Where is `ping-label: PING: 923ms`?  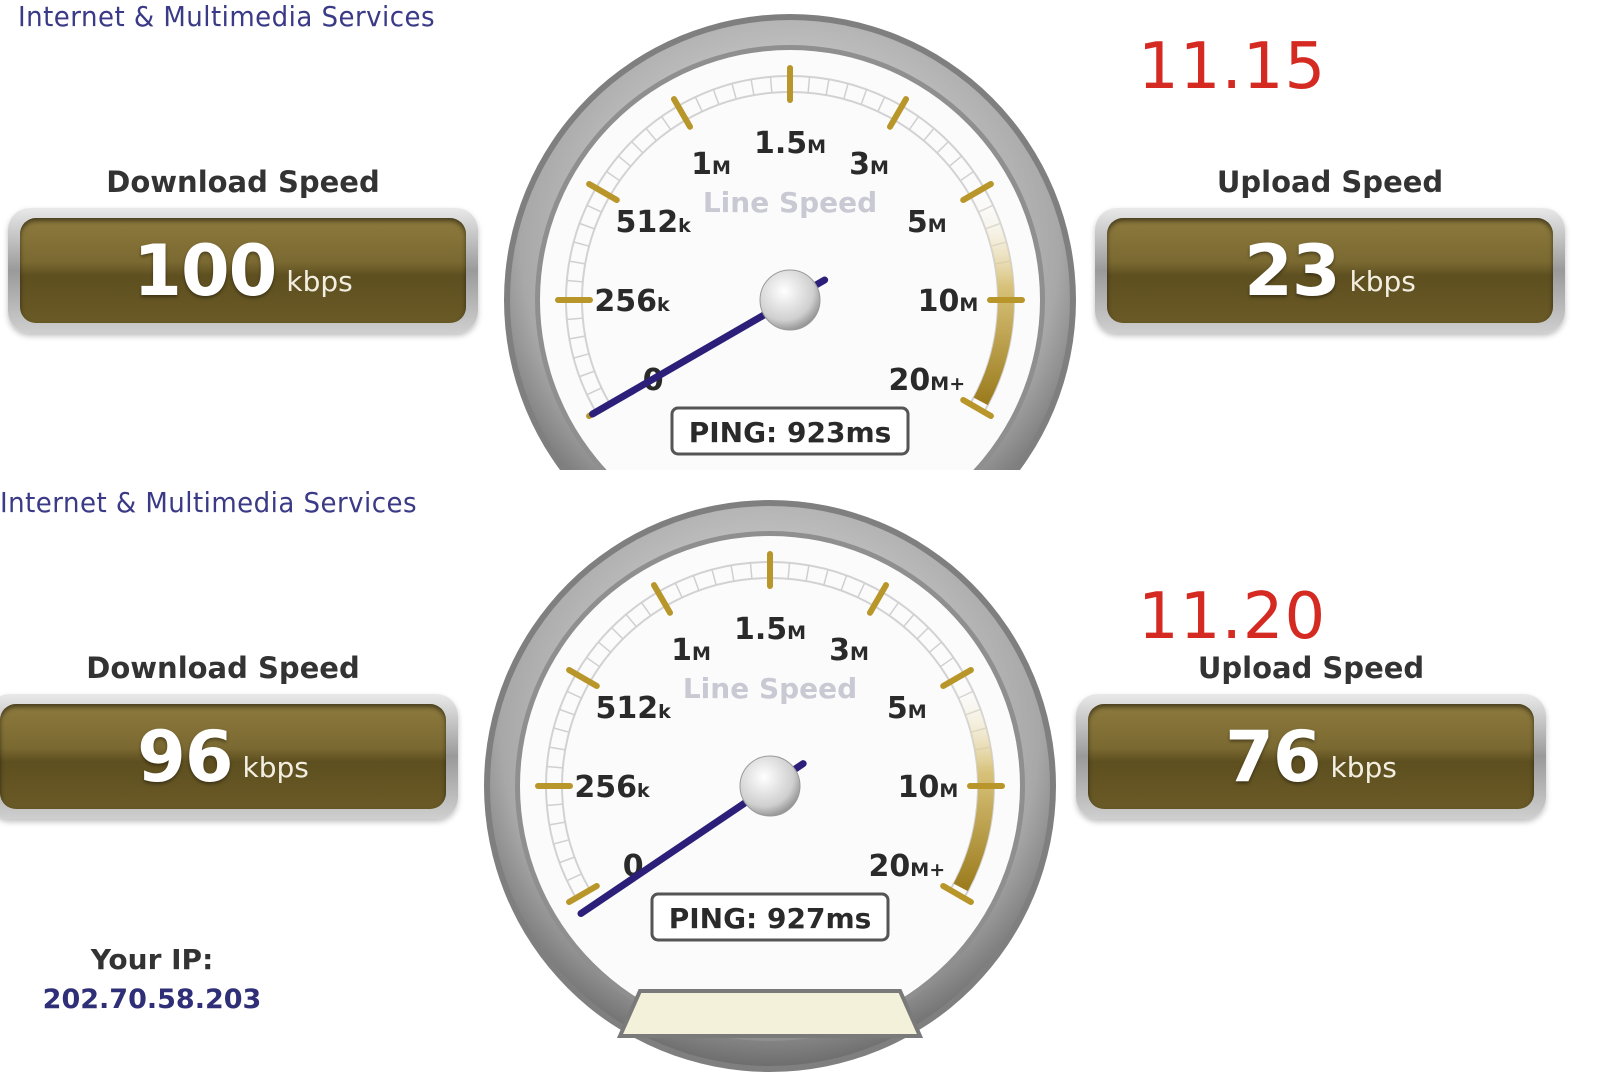 ping-label: PING: 923ms is located at coordinates (790, 432).